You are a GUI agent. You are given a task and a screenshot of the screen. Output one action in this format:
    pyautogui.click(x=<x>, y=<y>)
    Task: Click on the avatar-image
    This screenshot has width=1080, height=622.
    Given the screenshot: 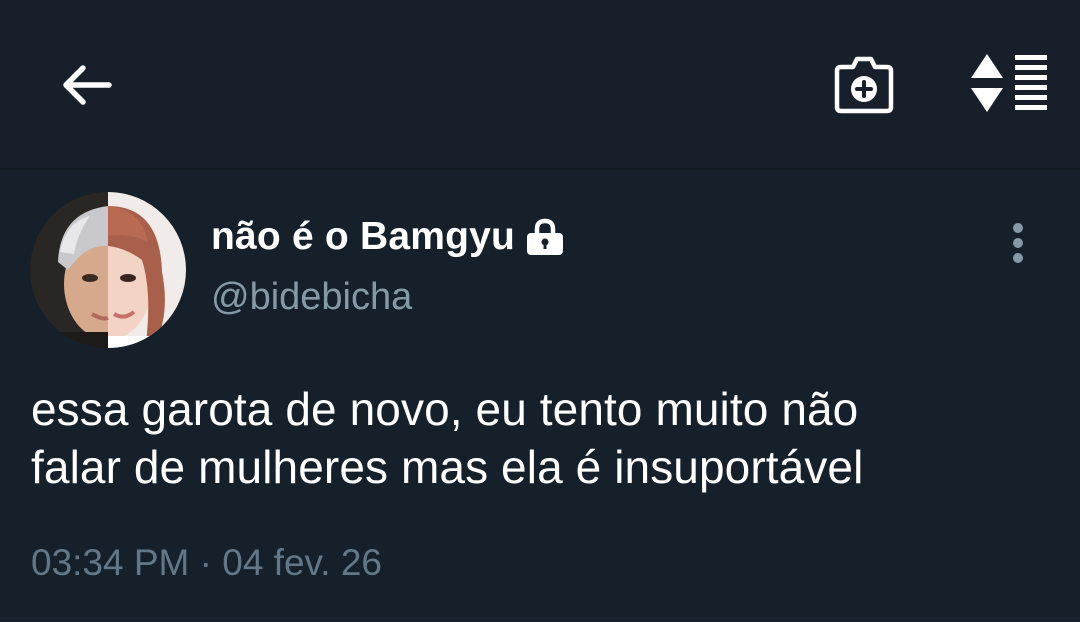 What is the action you would take?
    pyautogui.click(x=108, y=270)
    